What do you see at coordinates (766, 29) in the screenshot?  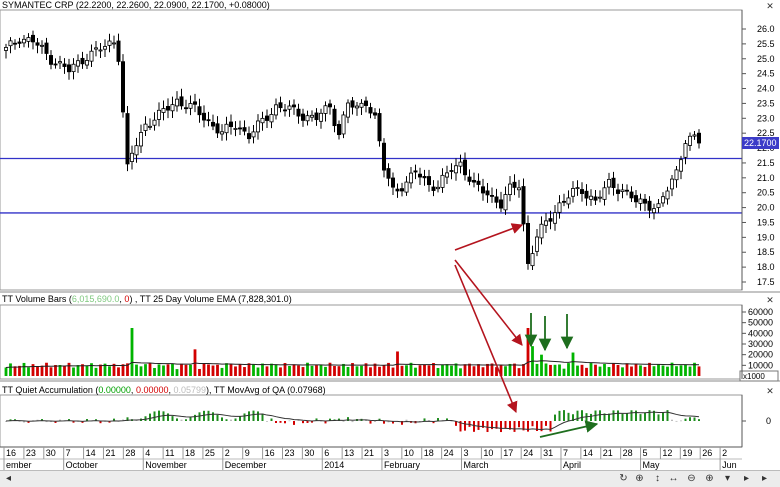 I see `price-tick-label: 26.0` at bounding box center [766, 29].